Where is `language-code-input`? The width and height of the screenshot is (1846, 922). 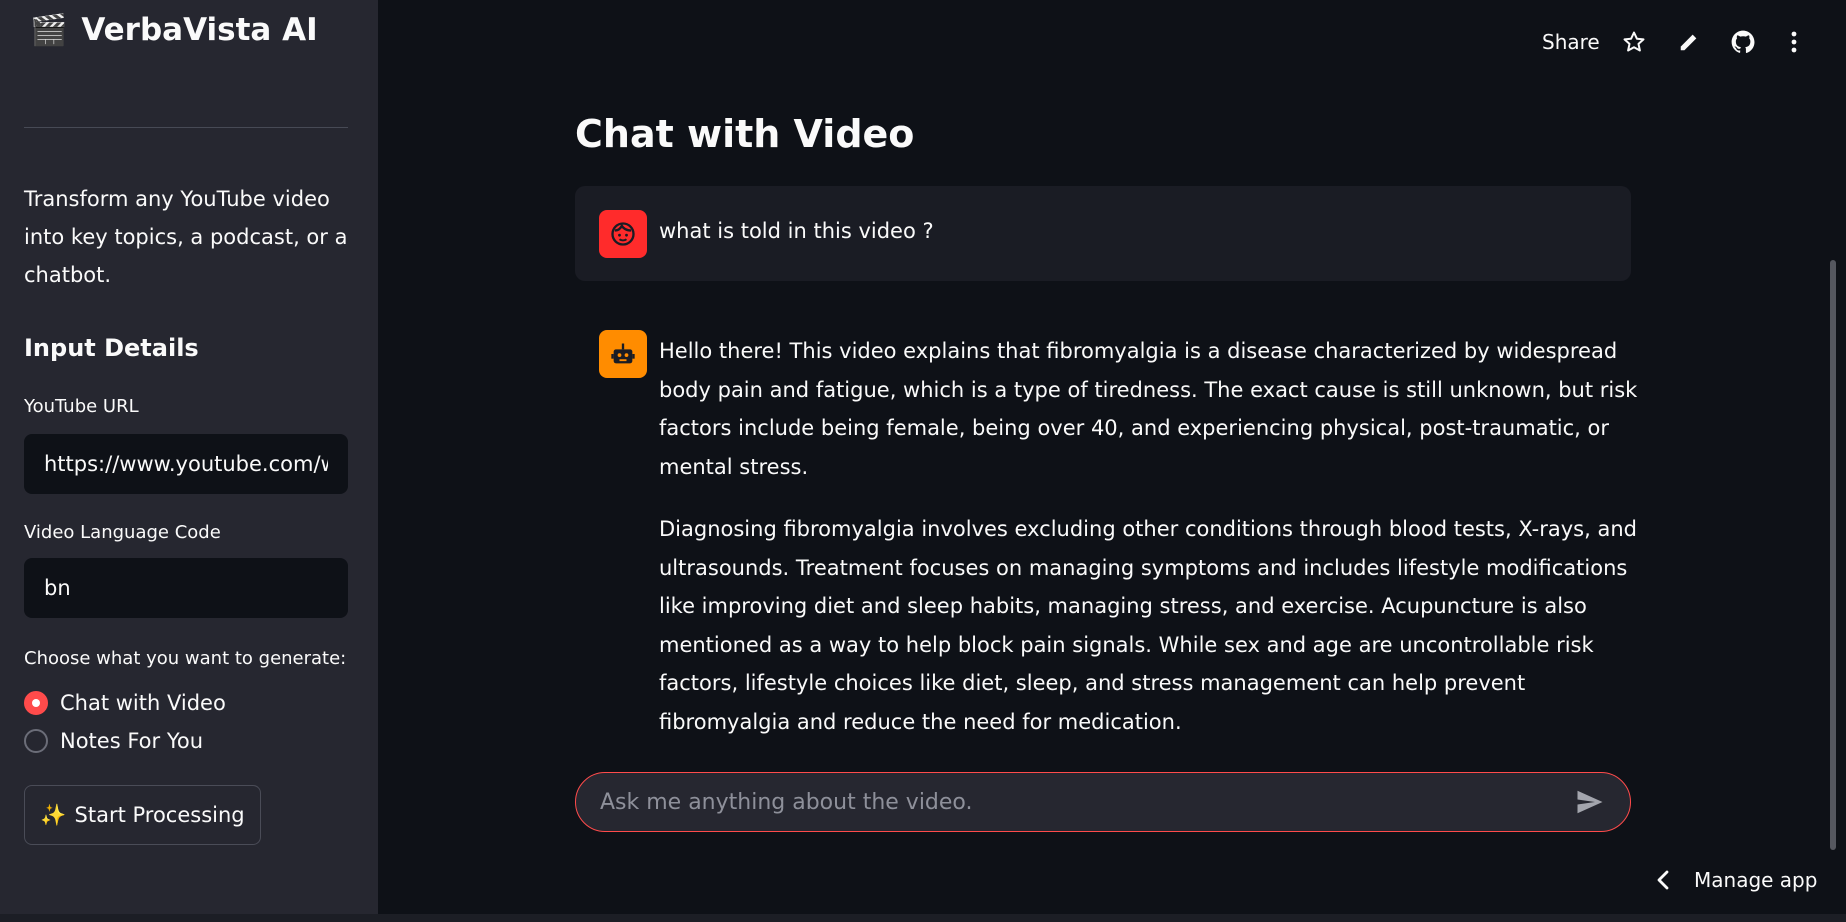 language-code-input is located at coordinates (186, 588).